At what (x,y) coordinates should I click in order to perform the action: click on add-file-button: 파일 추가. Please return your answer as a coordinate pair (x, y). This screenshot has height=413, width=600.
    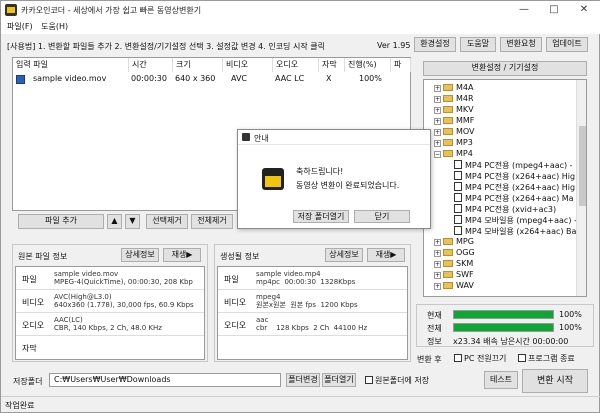
    Looking at the image, I should click on (61, 221).